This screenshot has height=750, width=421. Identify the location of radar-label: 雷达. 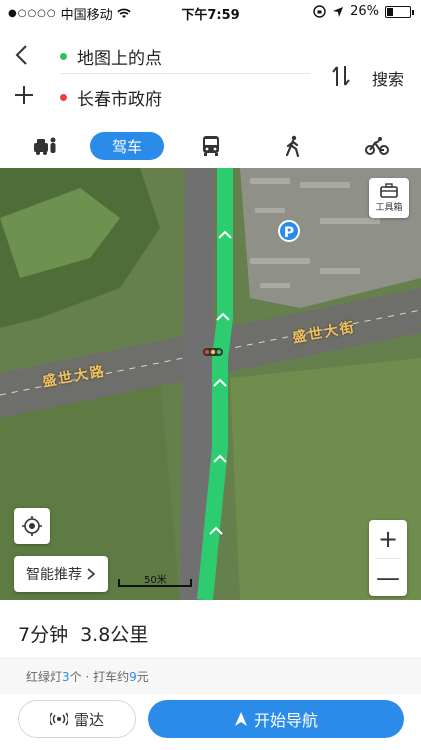
(88, 719).